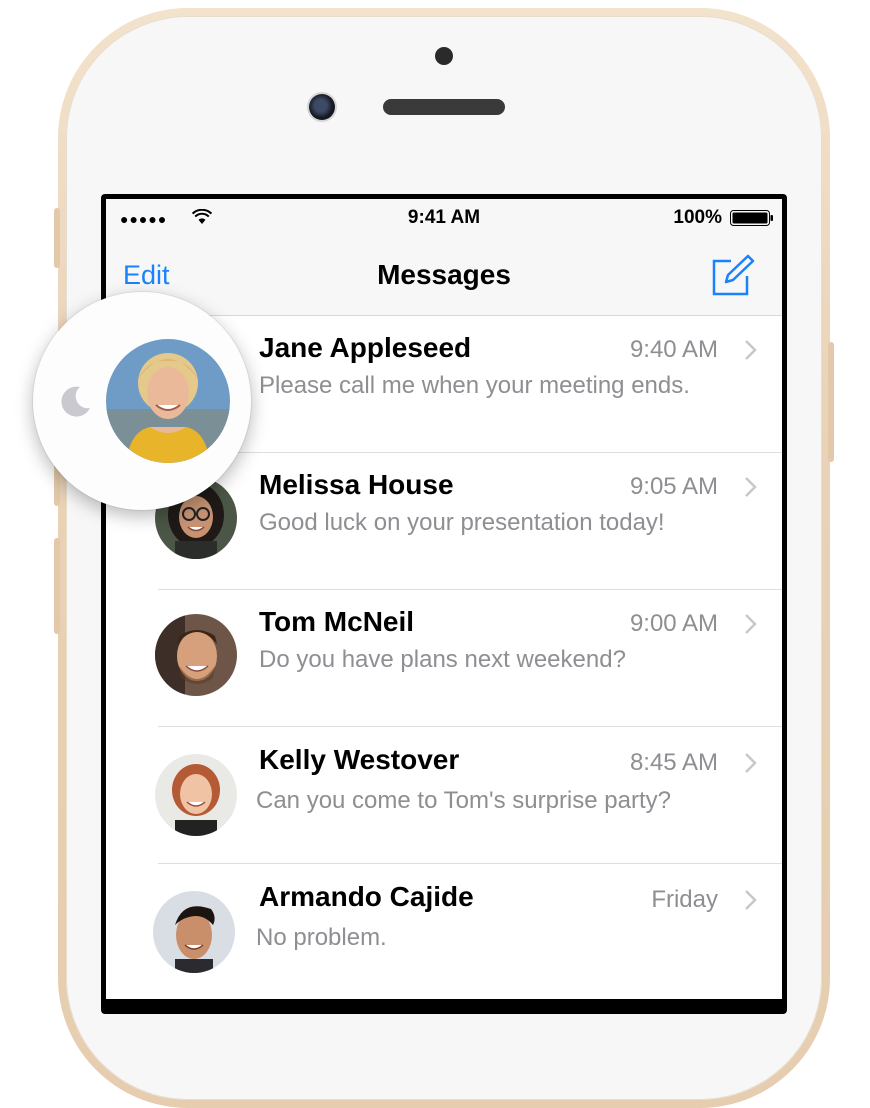 Image resolution: width=870 pixels, height=1108 pixels. I want to click on status-bar: ●●●●● 9:41 AM 100%, so click(444, 218).